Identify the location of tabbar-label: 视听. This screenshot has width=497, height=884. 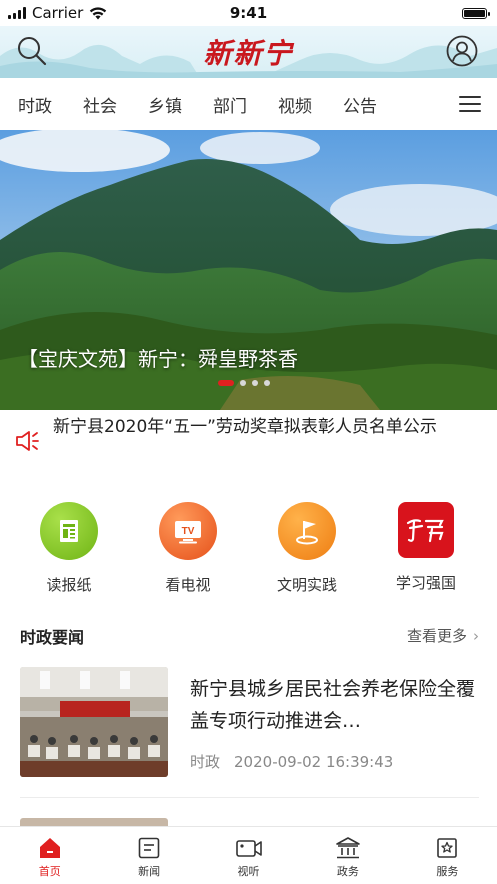
(248, 871).